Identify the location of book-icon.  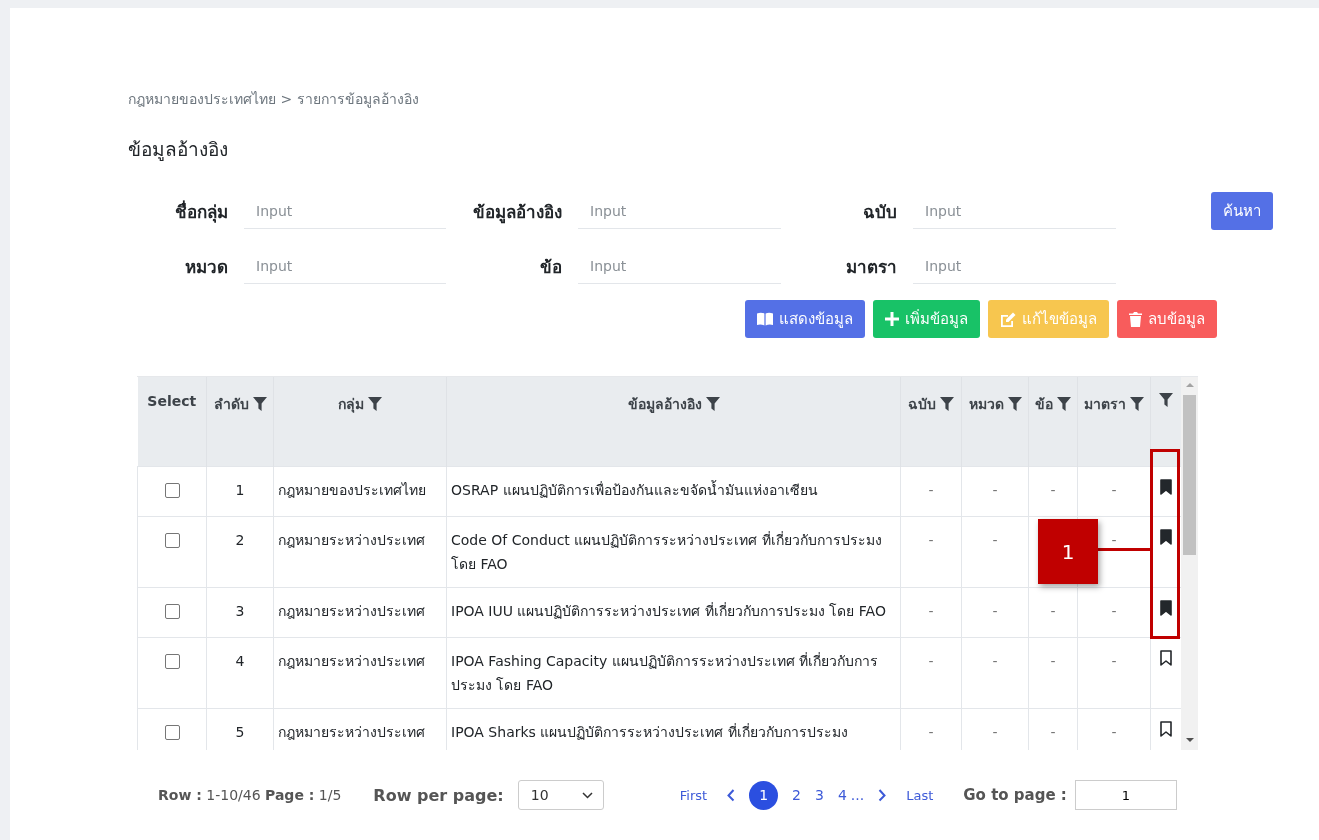
(765, 319).